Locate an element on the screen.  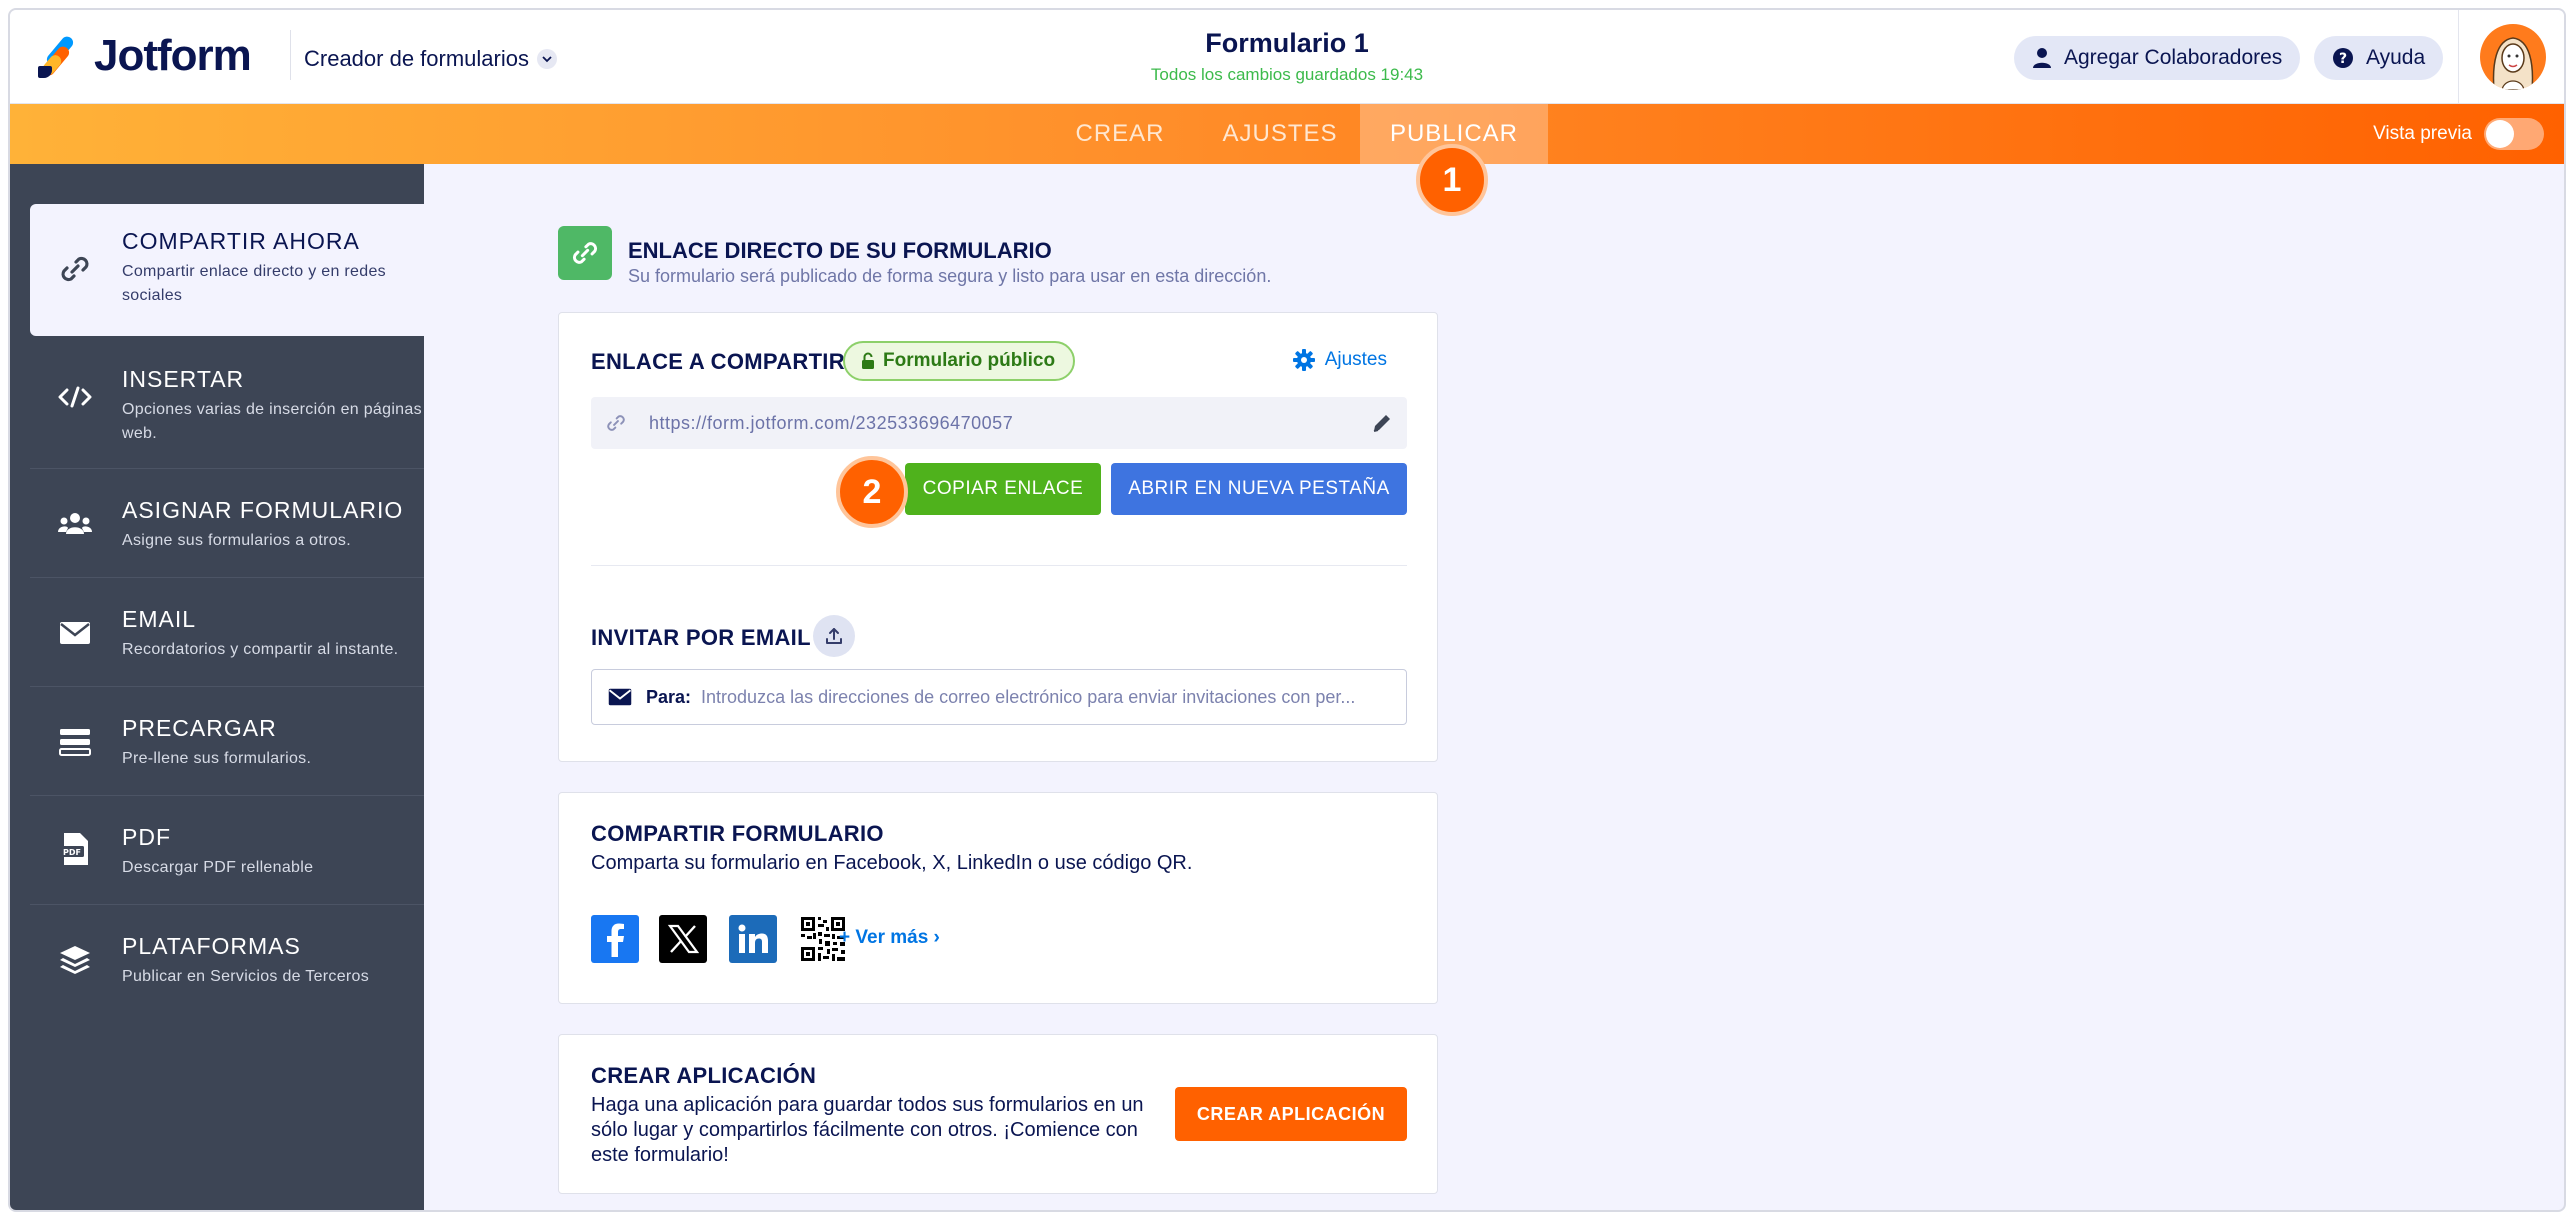
invite-email-title: INVITAR POR EMAIL is located at coordinates (701, 637).